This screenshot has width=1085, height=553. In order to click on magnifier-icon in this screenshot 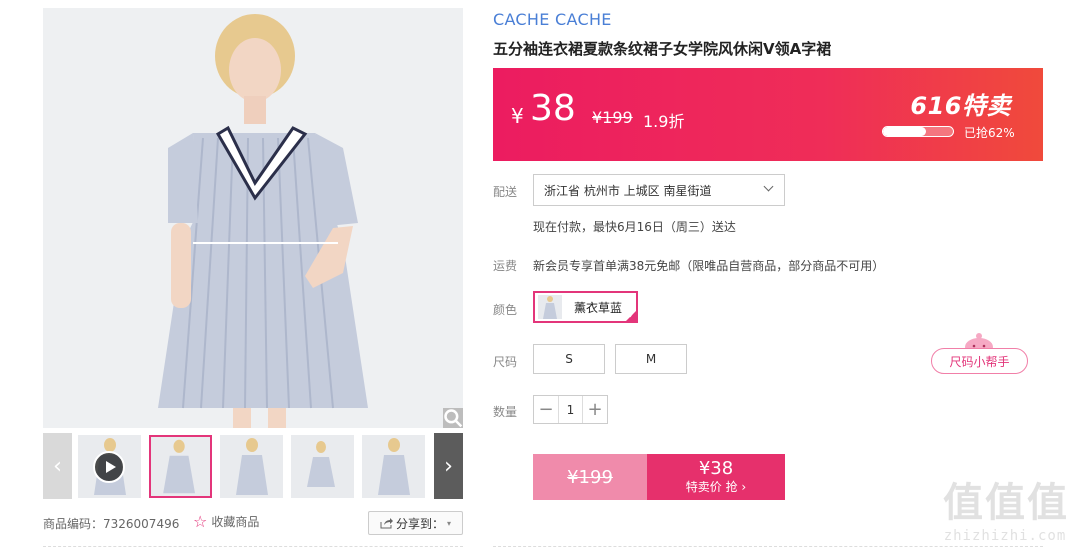, I will do `click(453, 418)`.